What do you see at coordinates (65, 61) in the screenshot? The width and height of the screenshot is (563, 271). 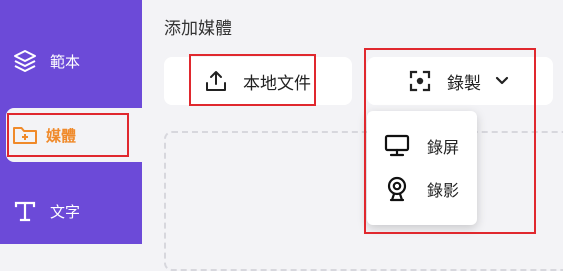 I see `sidebar-item-label: 範本` at bounding box center [65, 61].